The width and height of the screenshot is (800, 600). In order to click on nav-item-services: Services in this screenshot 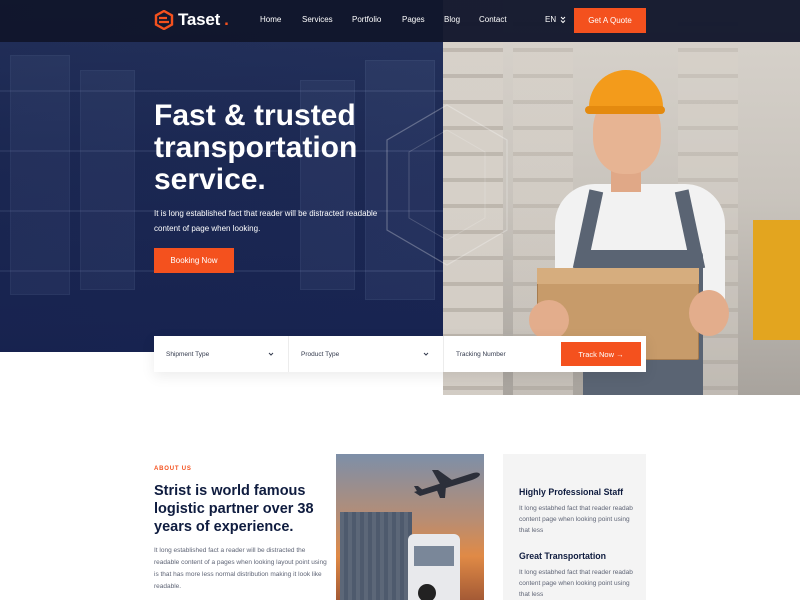, I will do `click(317, 19)`.